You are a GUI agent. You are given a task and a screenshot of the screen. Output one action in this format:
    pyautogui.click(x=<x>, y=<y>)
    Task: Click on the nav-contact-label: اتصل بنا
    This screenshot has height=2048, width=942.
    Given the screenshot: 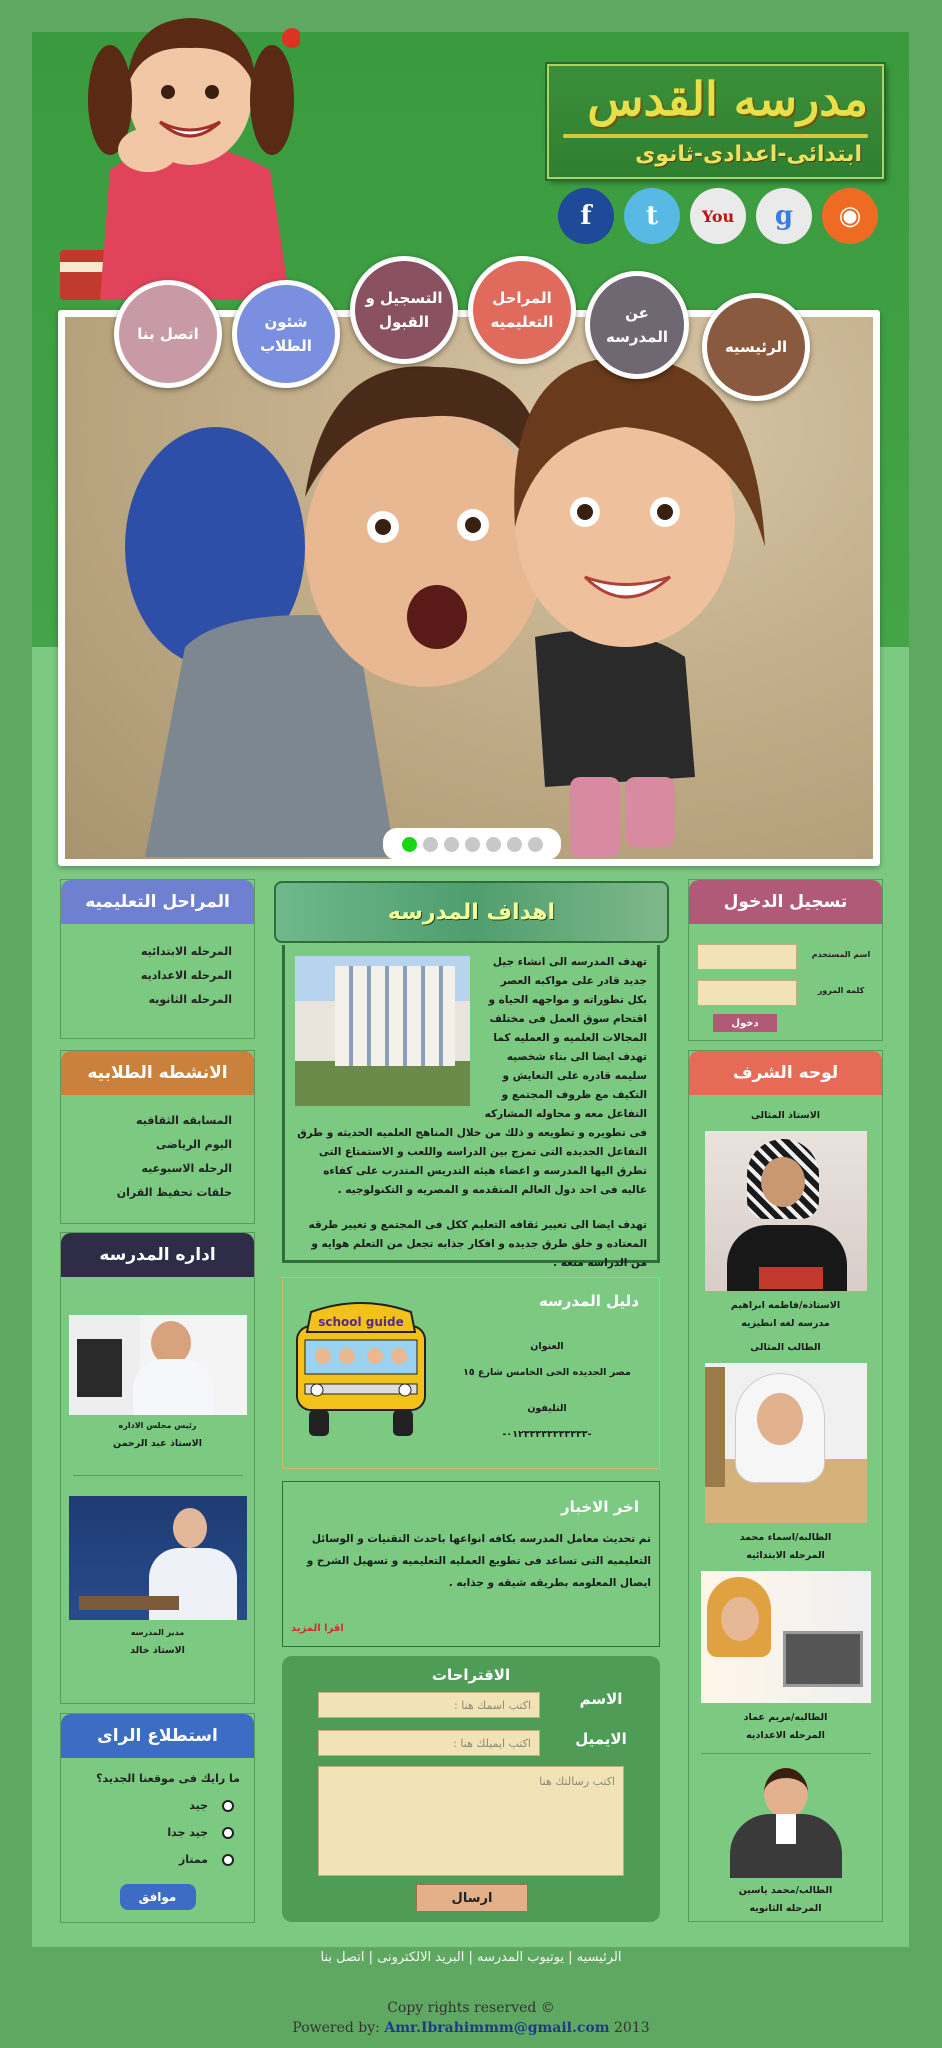 What is the action you would take?
    pyautogui.click(x=168, y=334)
    